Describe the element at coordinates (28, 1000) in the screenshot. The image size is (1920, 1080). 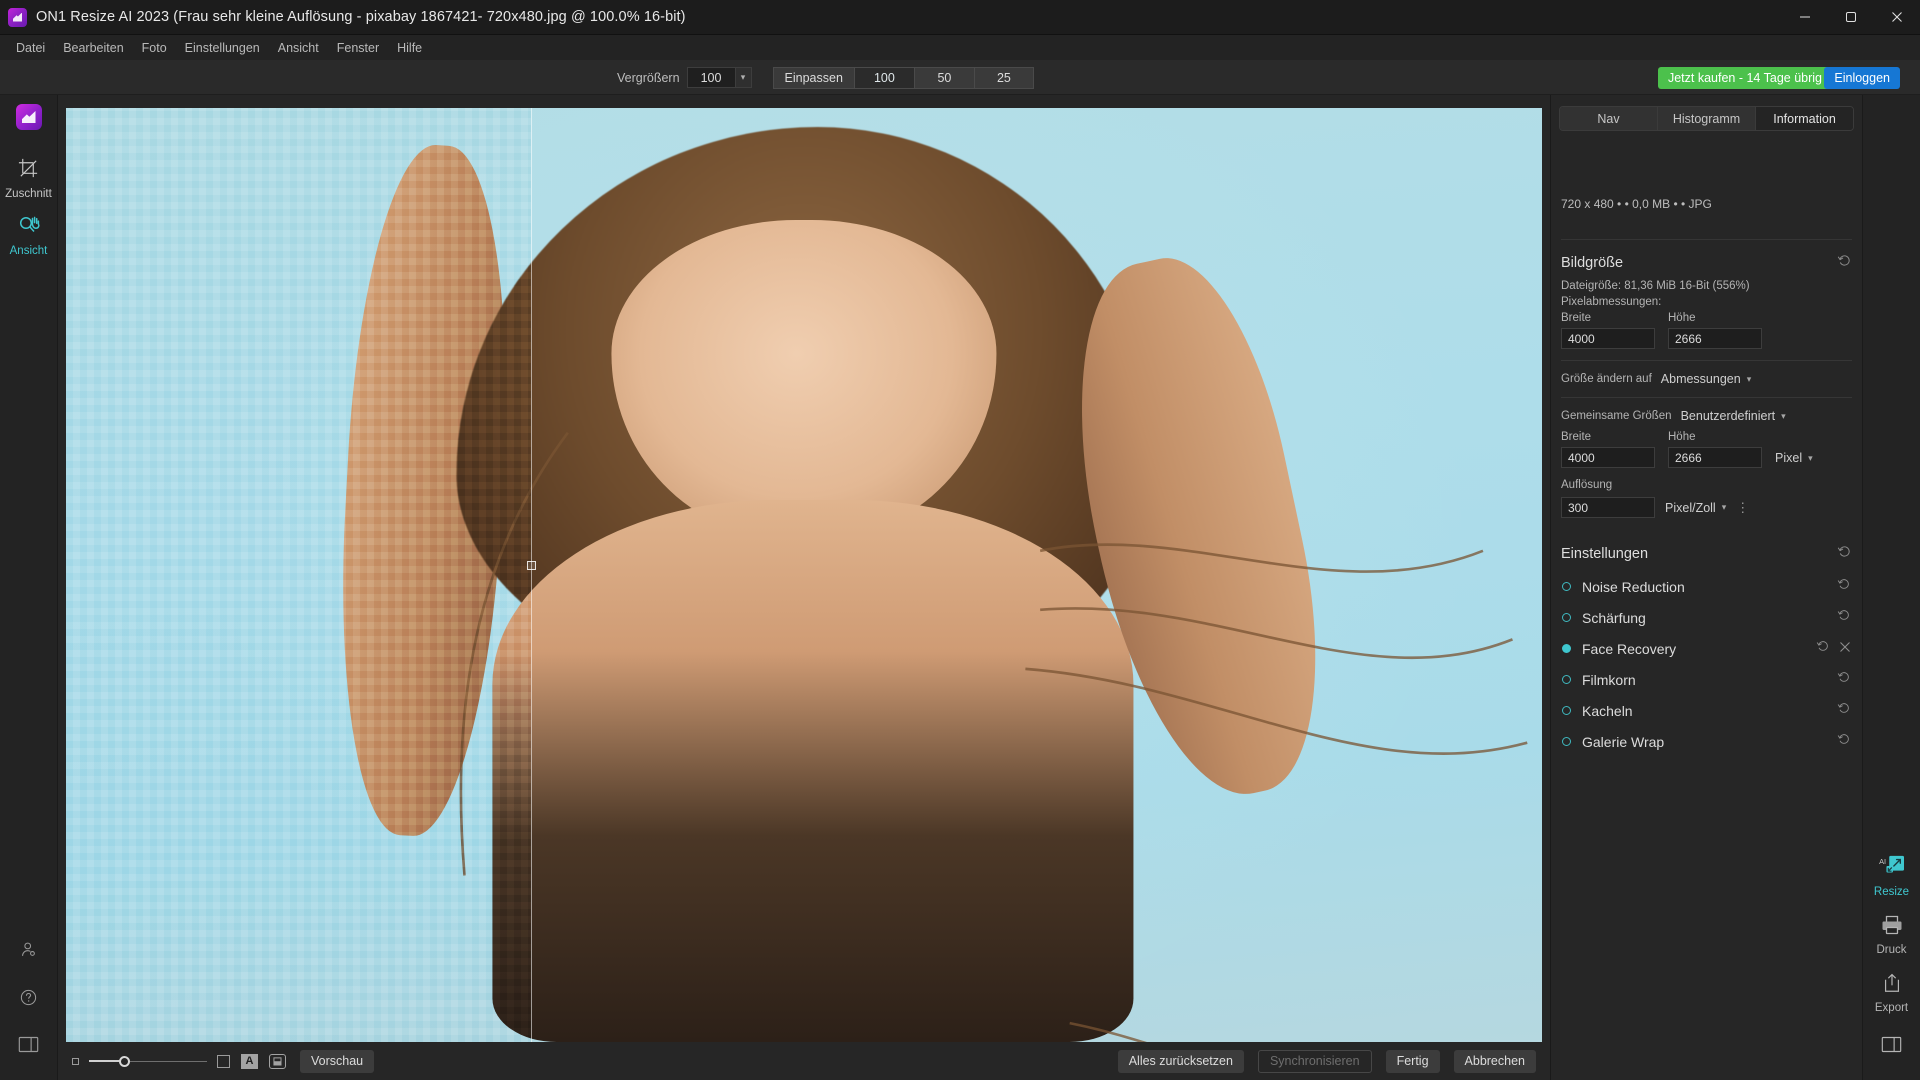
I see `help-icon` at that location.